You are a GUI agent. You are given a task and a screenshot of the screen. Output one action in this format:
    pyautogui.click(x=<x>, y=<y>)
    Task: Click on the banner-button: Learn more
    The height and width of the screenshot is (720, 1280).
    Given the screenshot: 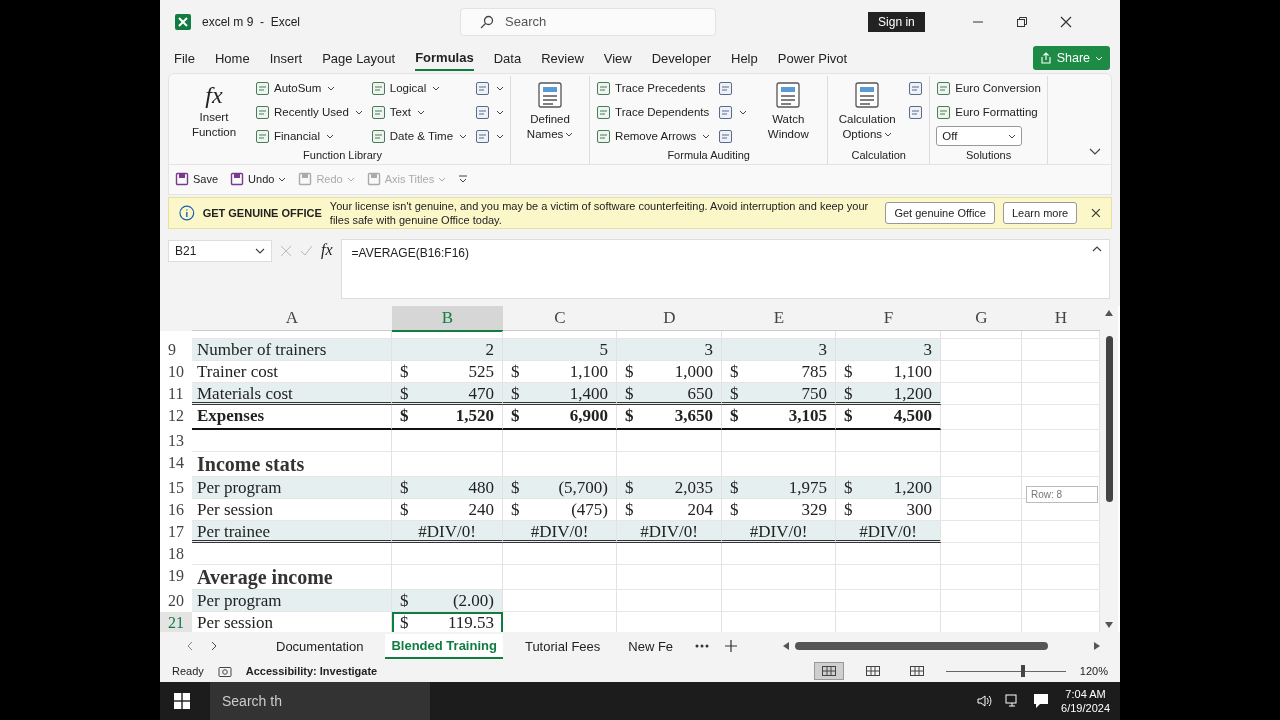 What is the action you would take?
    pyautogui.click(x=1040, y=213)
    